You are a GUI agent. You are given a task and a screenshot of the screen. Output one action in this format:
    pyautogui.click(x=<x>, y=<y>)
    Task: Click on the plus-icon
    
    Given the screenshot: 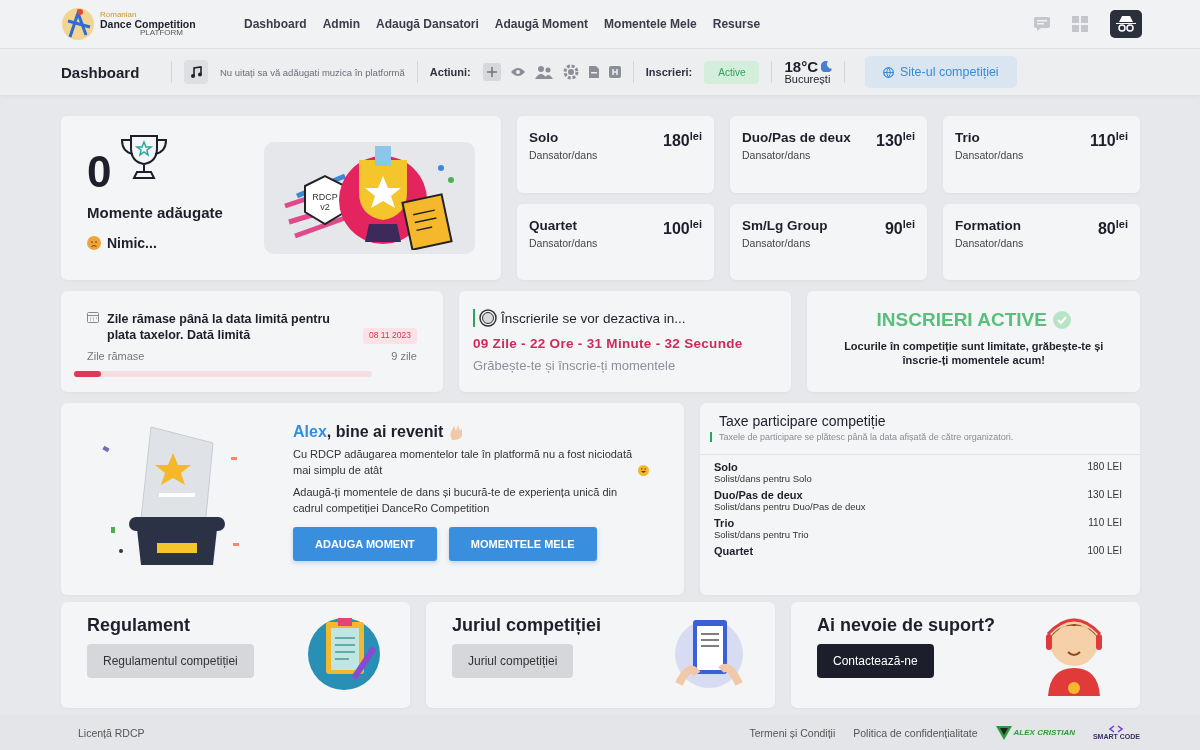 What is the action you would take?
    pyautogui.click(x=491, y=72)
    